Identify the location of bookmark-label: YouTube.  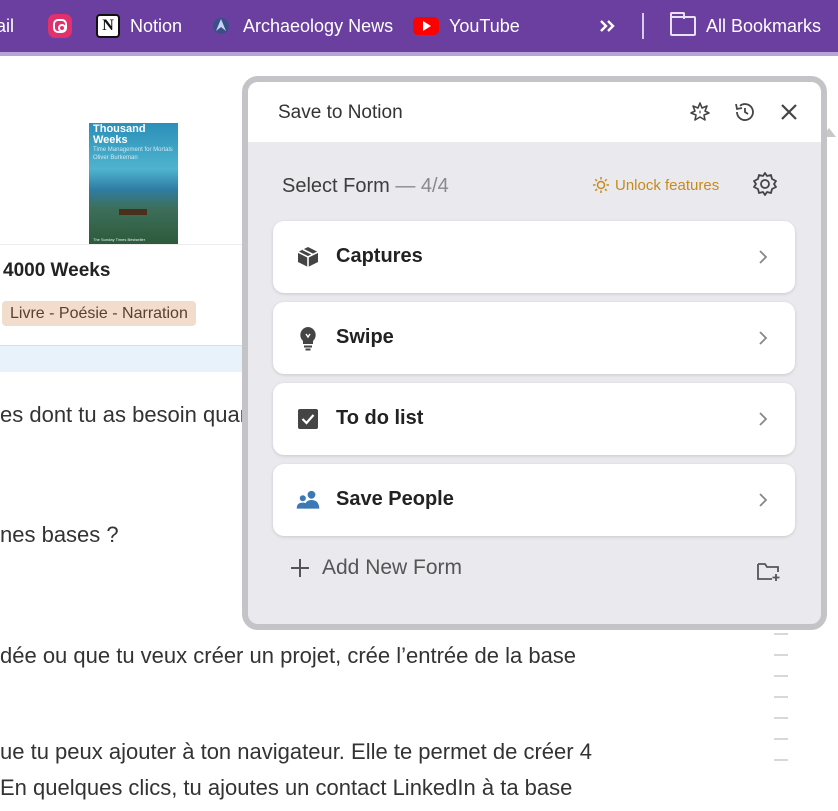
(484, 25).